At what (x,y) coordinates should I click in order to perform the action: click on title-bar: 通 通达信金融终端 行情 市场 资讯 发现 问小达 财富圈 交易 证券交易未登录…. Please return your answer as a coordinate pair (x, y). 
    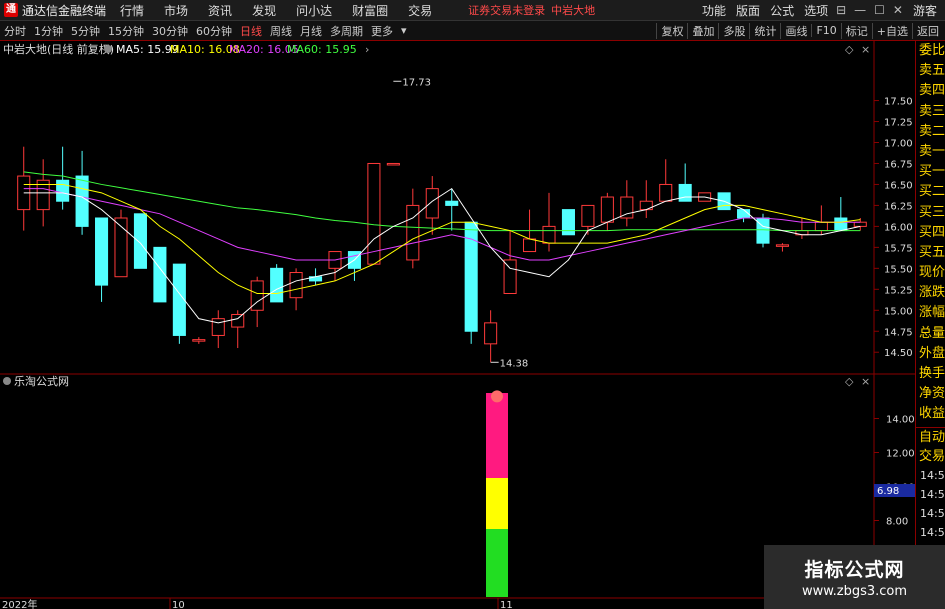
    Looking at the image, I should click on (472, 10).